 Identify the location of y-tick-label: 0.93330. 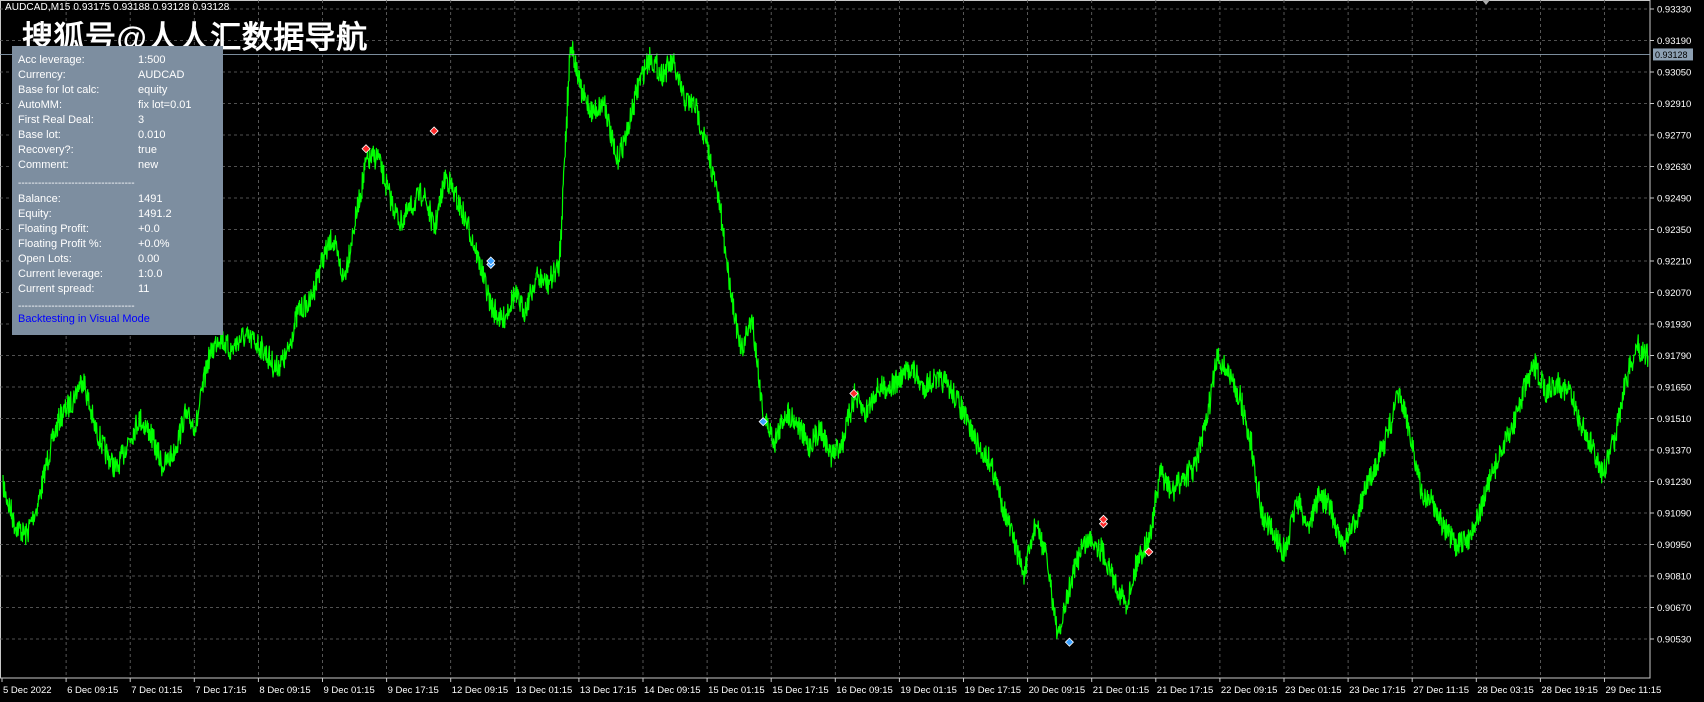
(1674, 10).